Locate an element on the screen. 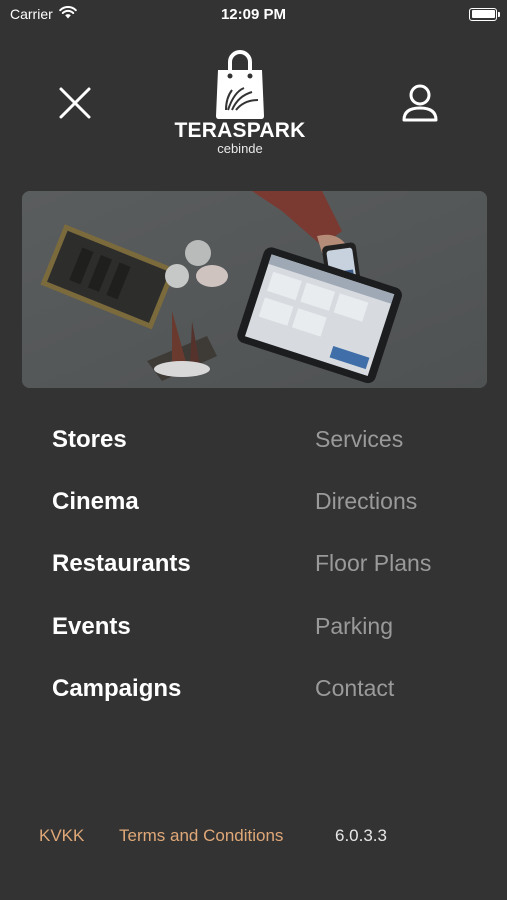 This screenshot has height=900, width=507. menu-item-floor-plans: Floor Plans is located at coordinates (373, 563).